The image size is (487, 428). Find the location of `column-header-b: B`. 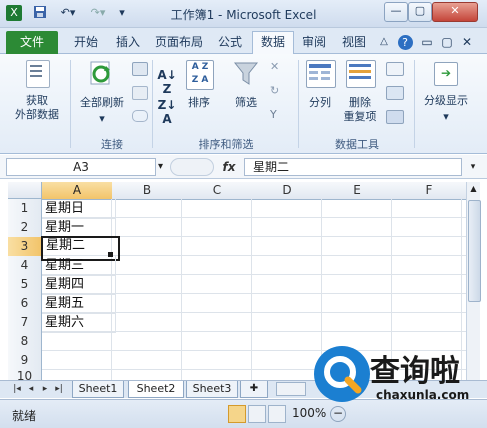

column-header-b: B is located at coordinates (147, 191).